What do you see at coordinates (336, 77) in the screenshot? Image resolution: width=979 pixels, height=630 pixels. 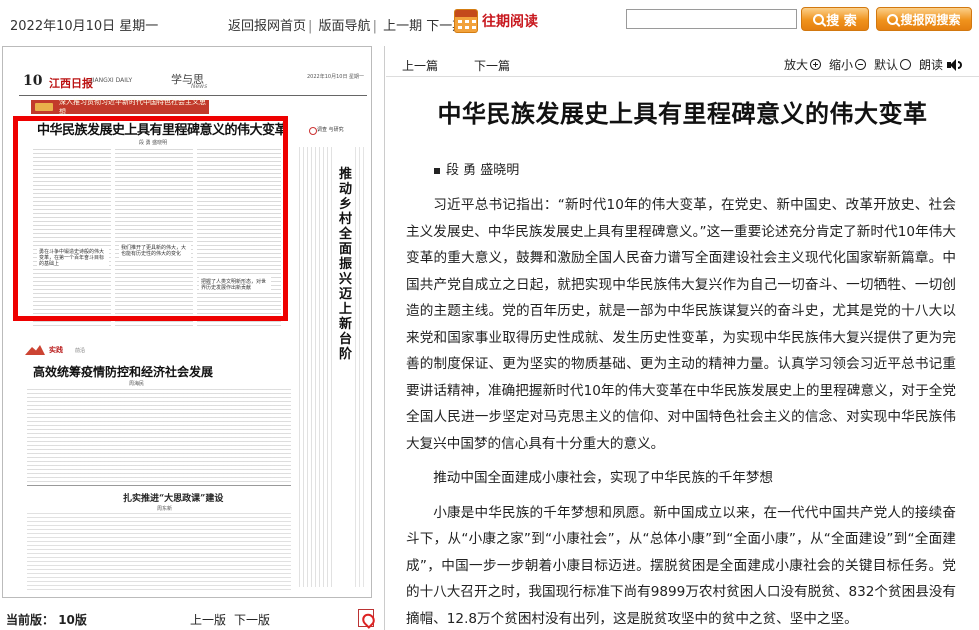 I see `masthead-date: 2022年10月10日 星期一` at bounding box center [336, 77].